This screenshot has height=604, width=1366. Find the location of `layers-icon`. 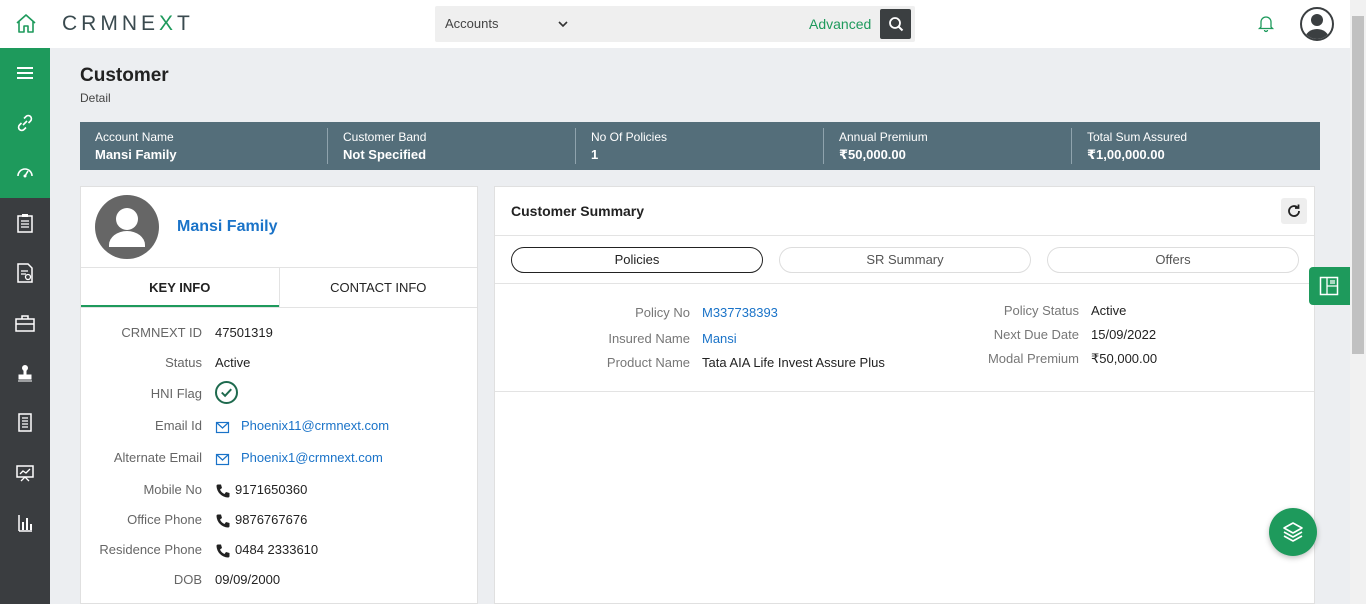

layers-icon is located at coordinates (1293, 532).